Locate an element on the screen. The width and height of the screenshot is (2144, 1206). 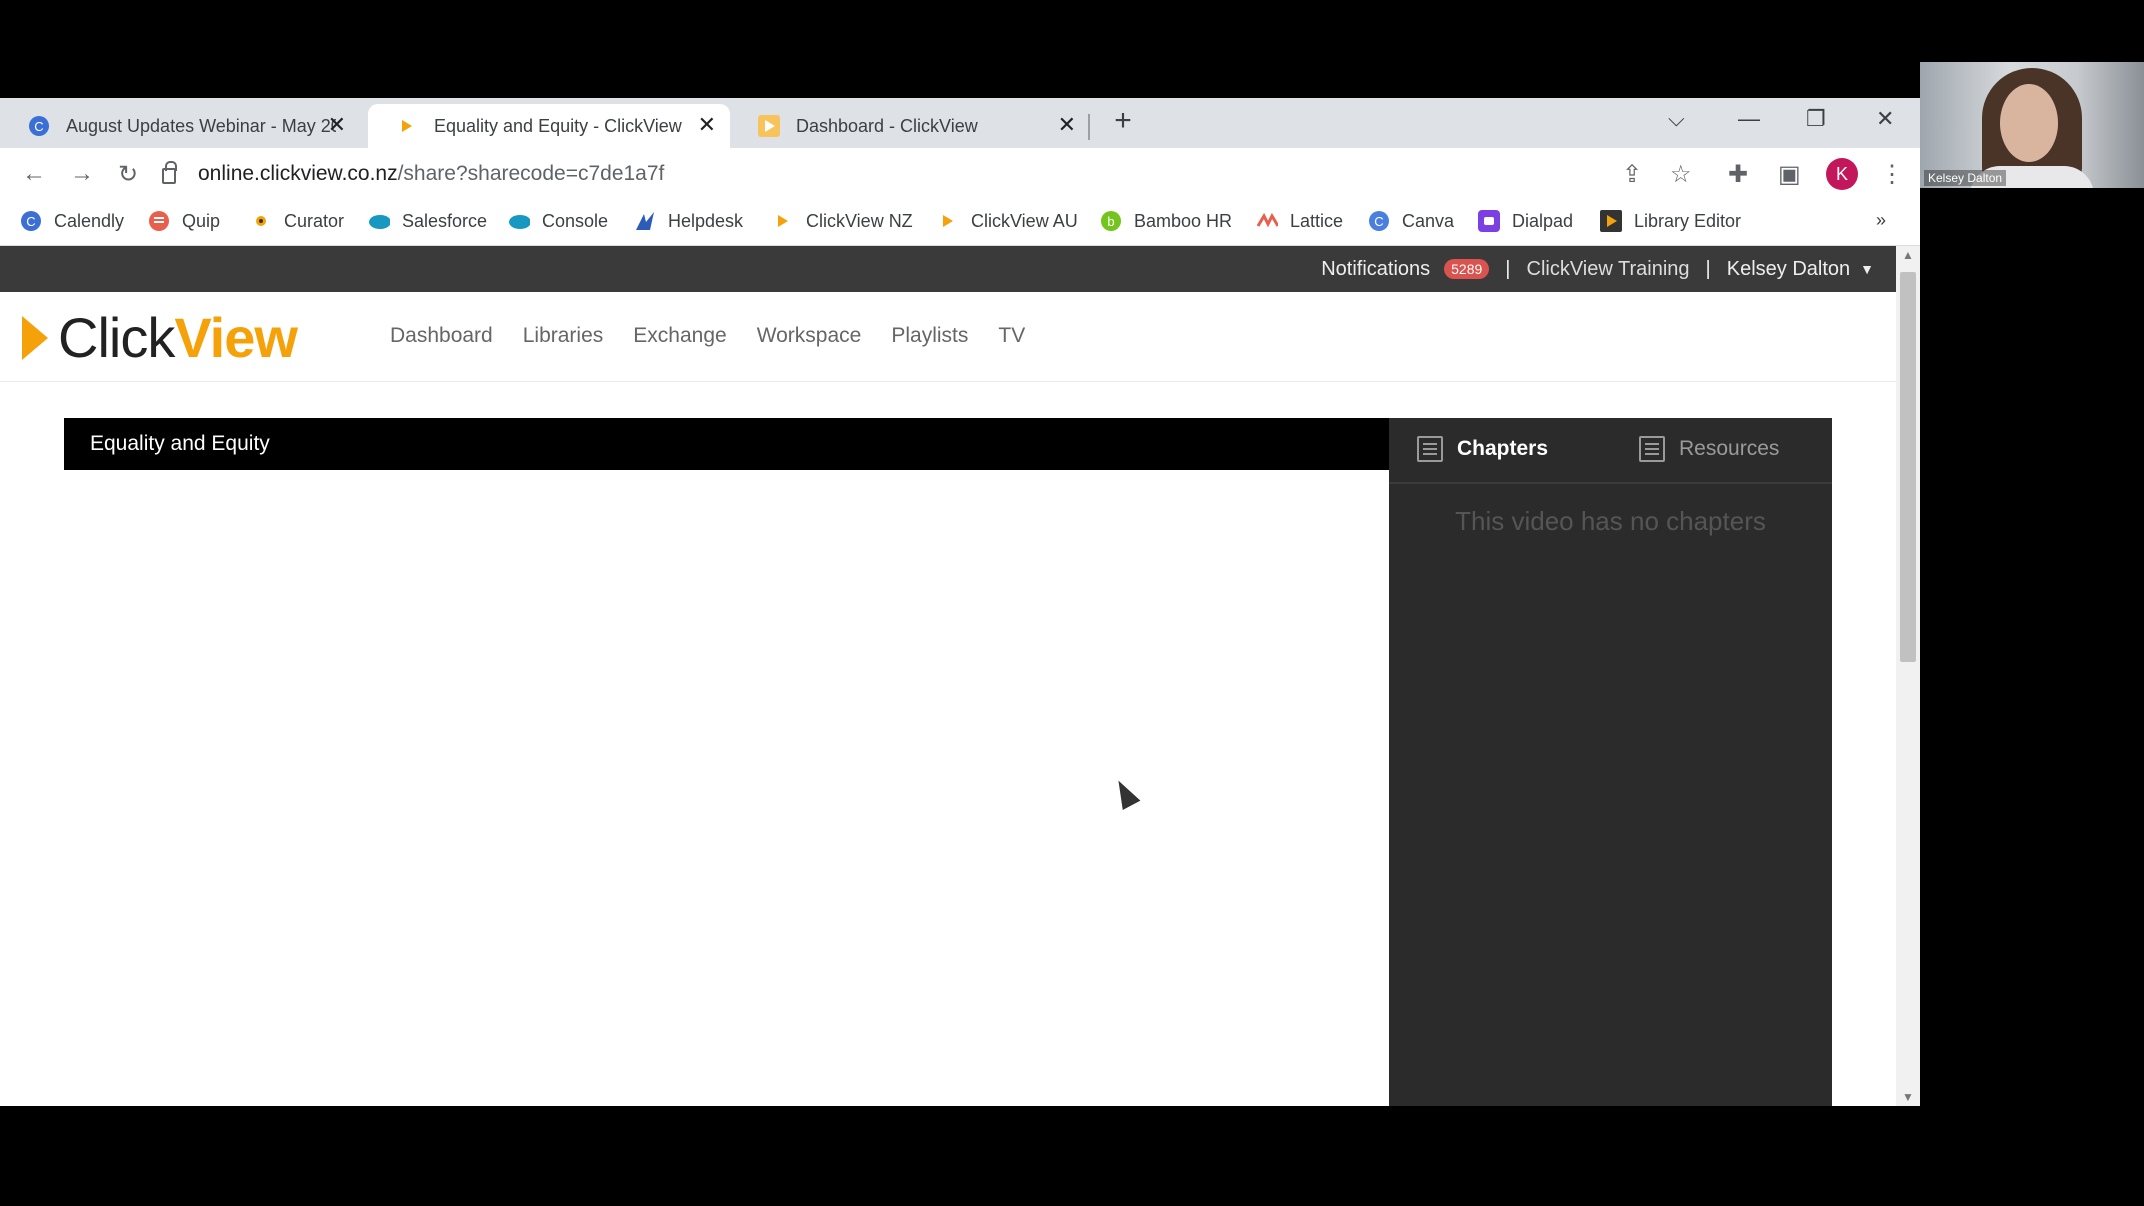
back-icon: ← is located at coordinates (34, 174).